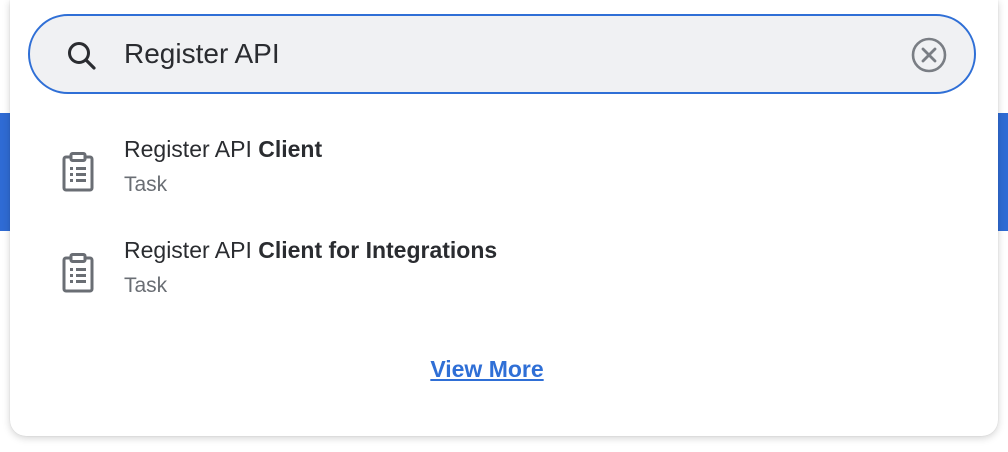  Describe the element at coordinates (378, 250) in the screenshot. I see `result-title-match: Client for Integrations` at that location.